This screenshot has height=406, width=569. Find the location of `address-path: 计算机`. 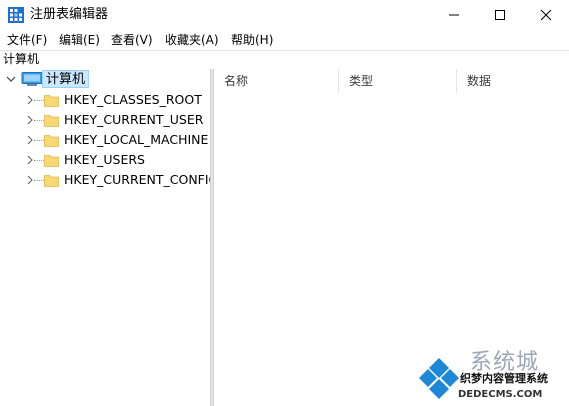

address-path: 计算机 is located at coordinates (21, 59).